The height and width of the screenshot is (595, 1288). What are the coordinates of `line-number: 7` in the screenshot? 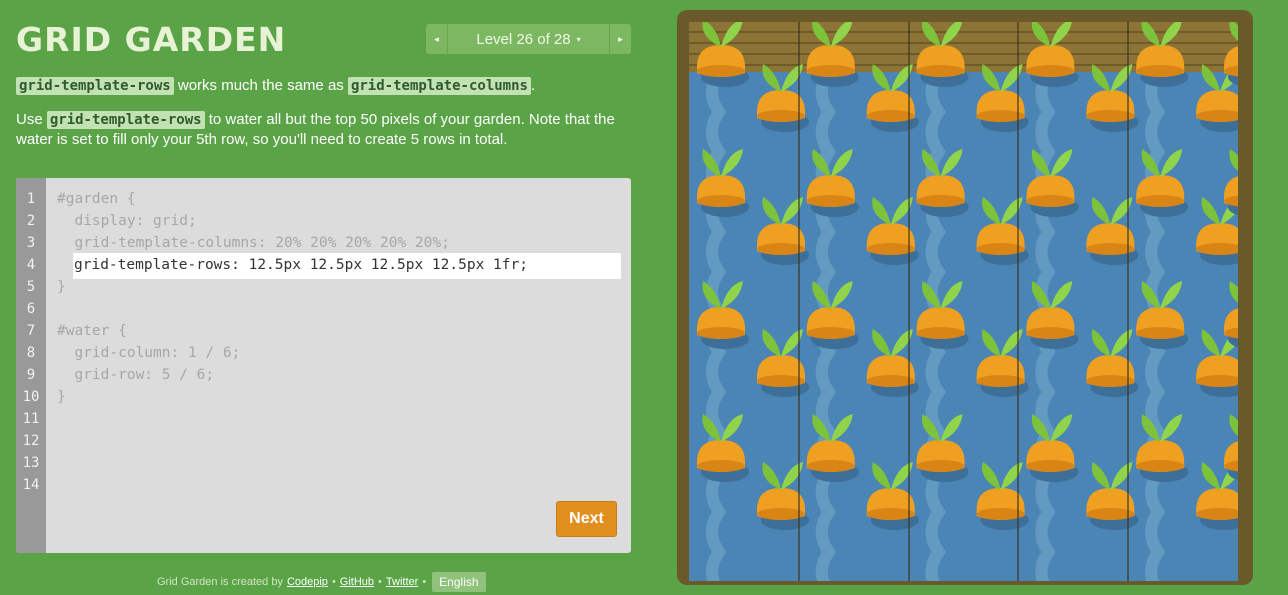 It's located at (31, 331).